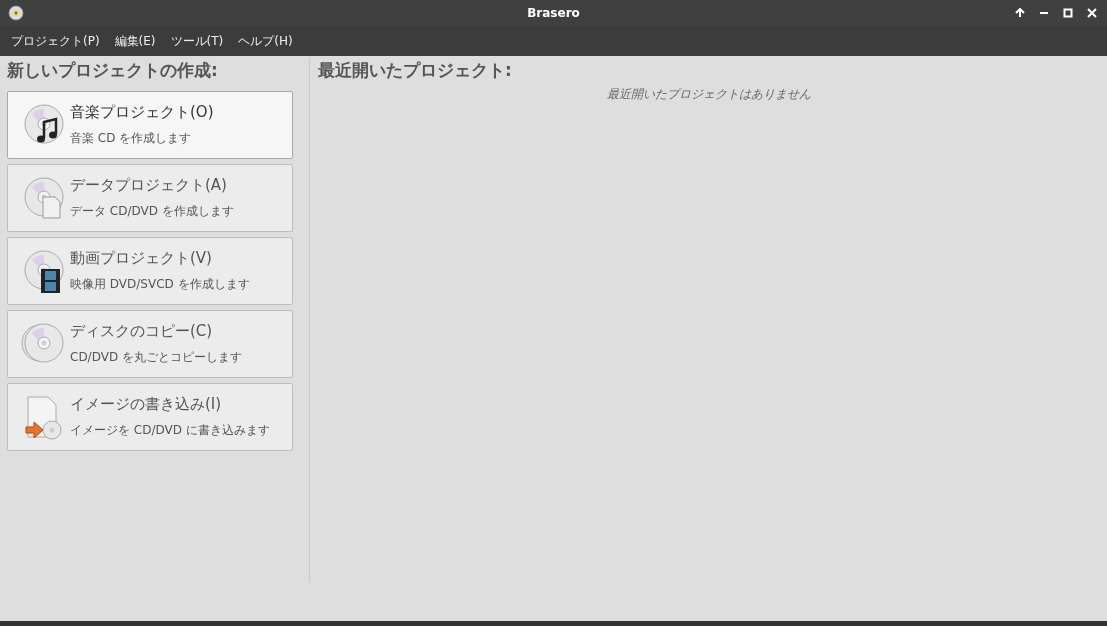 The image size is (1107, 626). What do you see at coordinates (150, 125) in the screenshot?
I see `project-button: 音楽プロジェクト(O) 音楽 CD を作成します` at bounding box center [150, 125].